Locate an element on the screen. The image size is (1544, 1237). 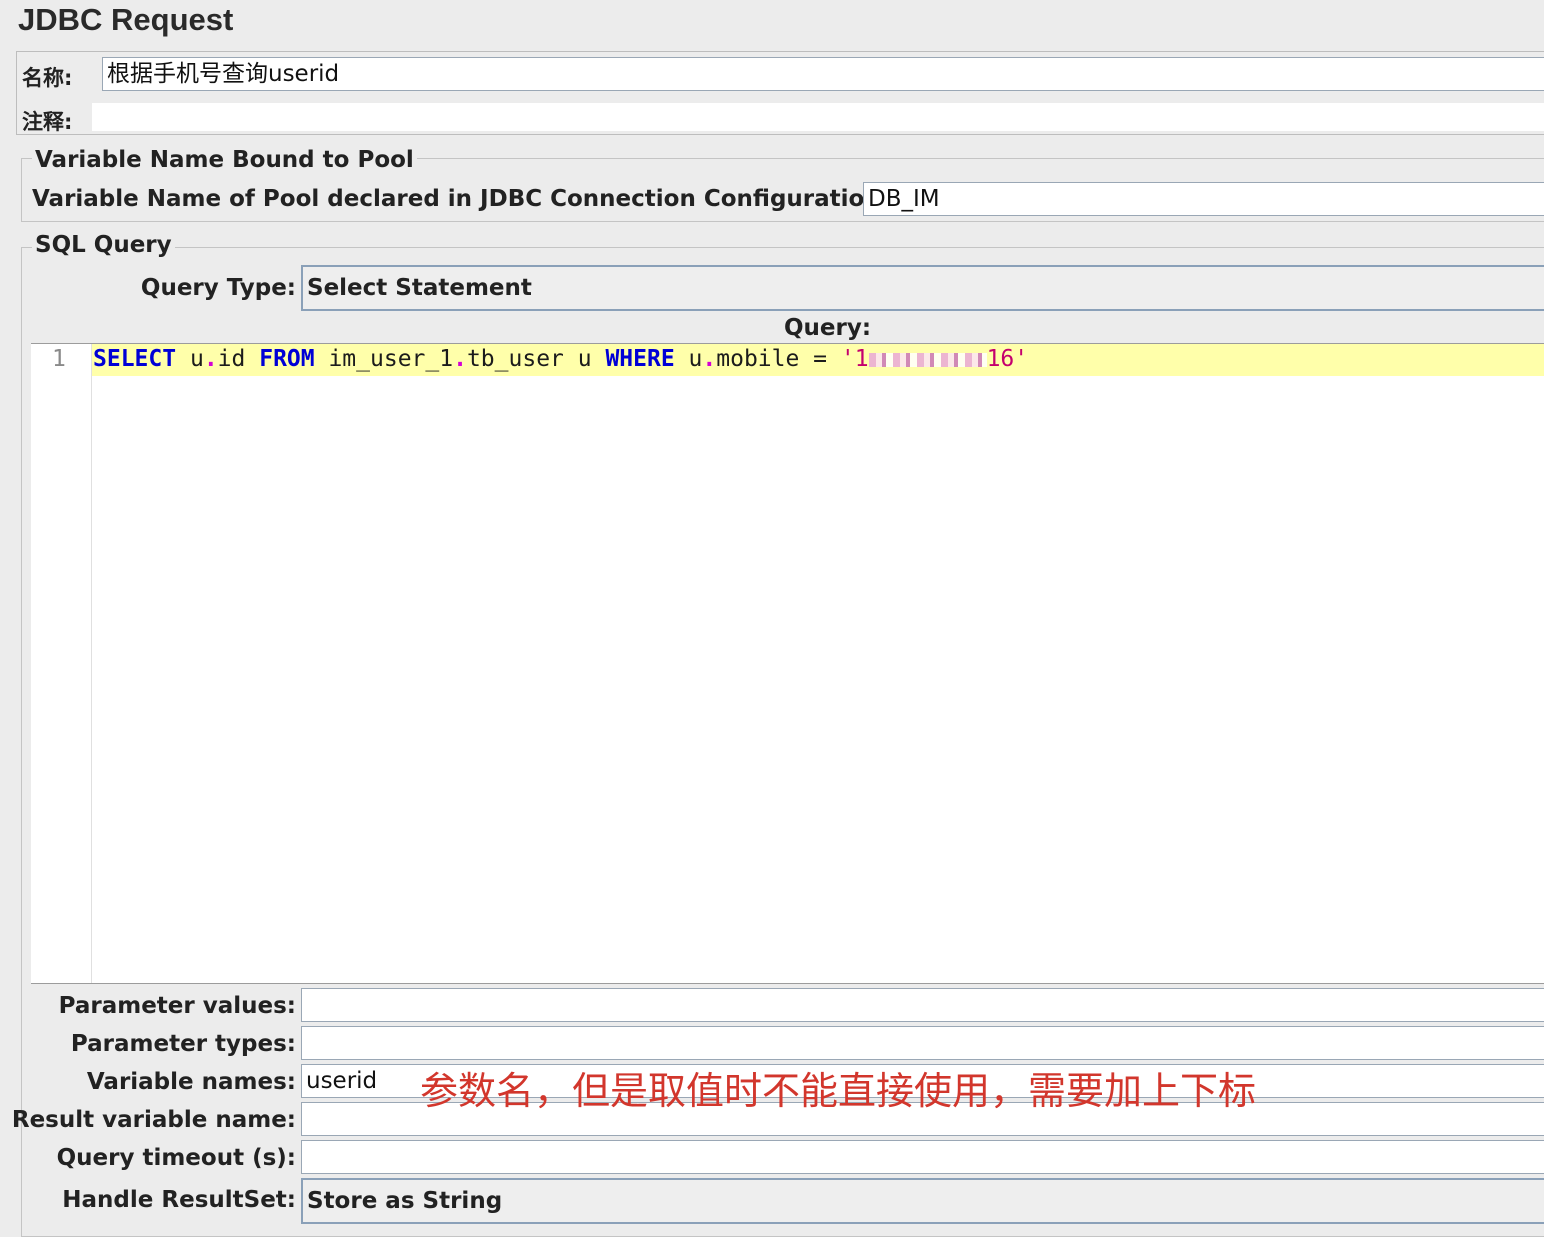
parameter-values-label: Parameter values: is located at coordinates (177, 1006).